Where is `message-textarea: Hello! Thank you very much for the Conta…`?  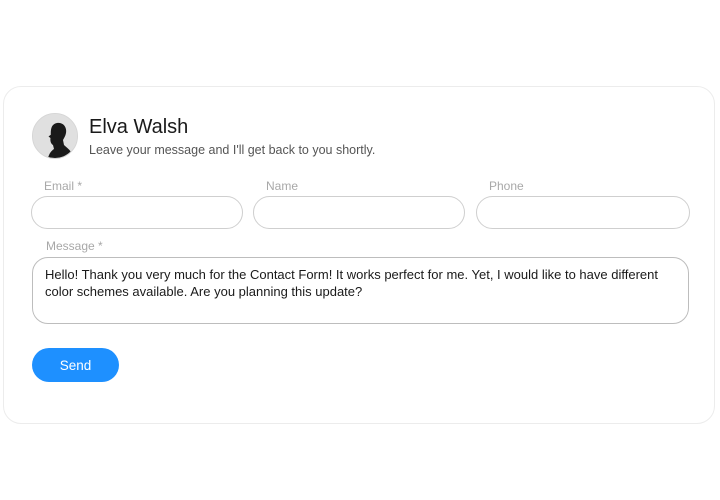
message-textarea: Hello! Thank you very much for the Conta… is located at coordinates (360, 290).